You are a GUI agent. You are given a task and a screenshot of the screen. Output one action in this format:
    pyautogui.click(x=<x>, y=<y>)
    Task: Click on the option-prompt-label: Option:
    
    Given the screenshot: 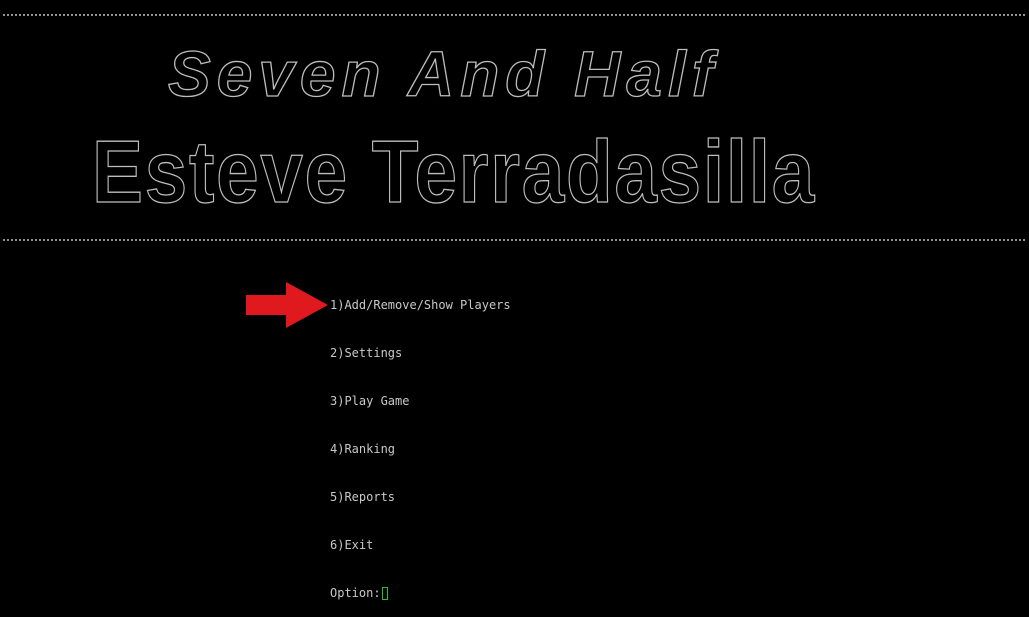 What is the action you would take?
    pyautogui.click(x=355, y=593)
    